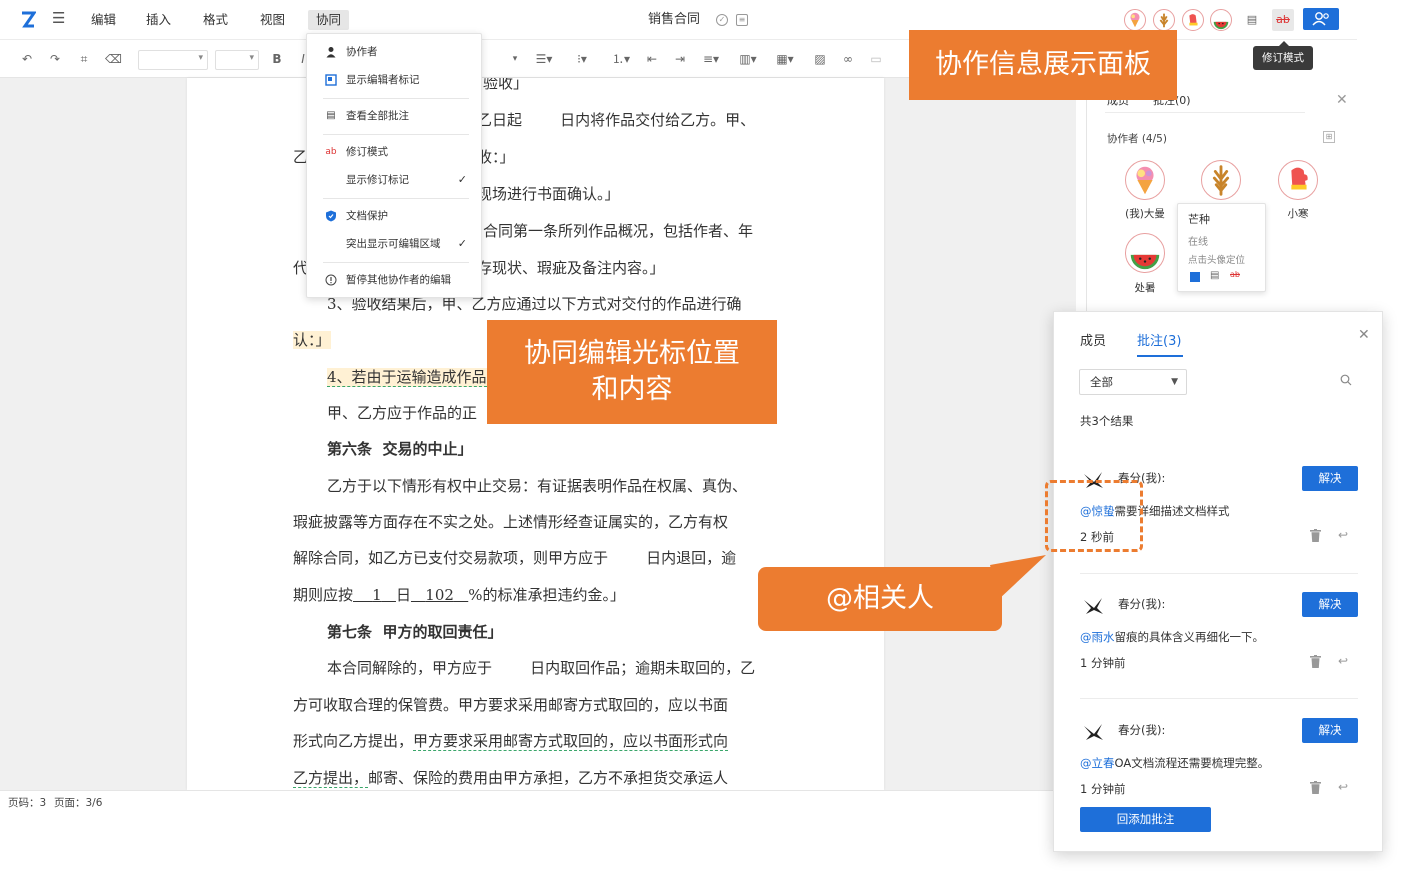 The width and height of the screenshot is (1409, 879). What do you see at coordinates (548, 194) in the screenshot?
I see `doc-line: 现场进行书面确认。」` at bounding box center [548, 194].